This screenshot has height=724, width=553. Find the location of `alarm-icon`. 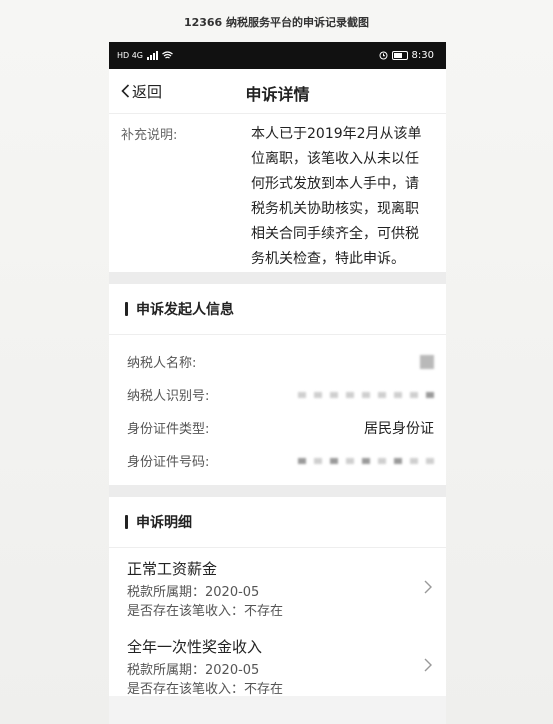

alarm-icon is located at coordinates (383, 55).